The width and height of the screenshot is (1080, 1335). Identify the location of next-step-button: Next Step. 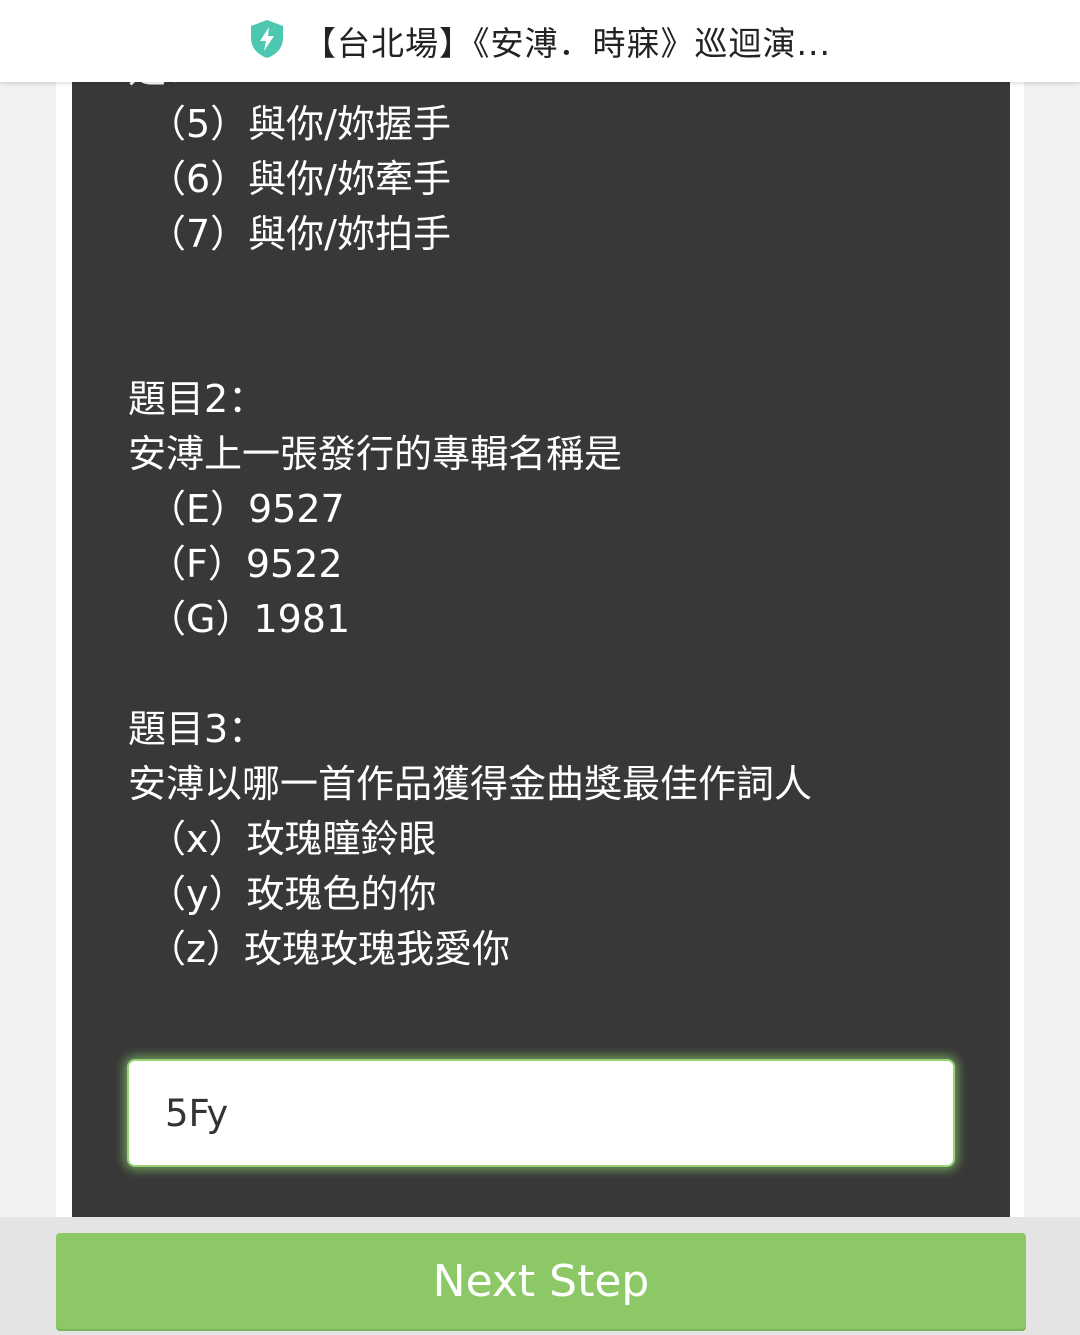
(541, 1281).